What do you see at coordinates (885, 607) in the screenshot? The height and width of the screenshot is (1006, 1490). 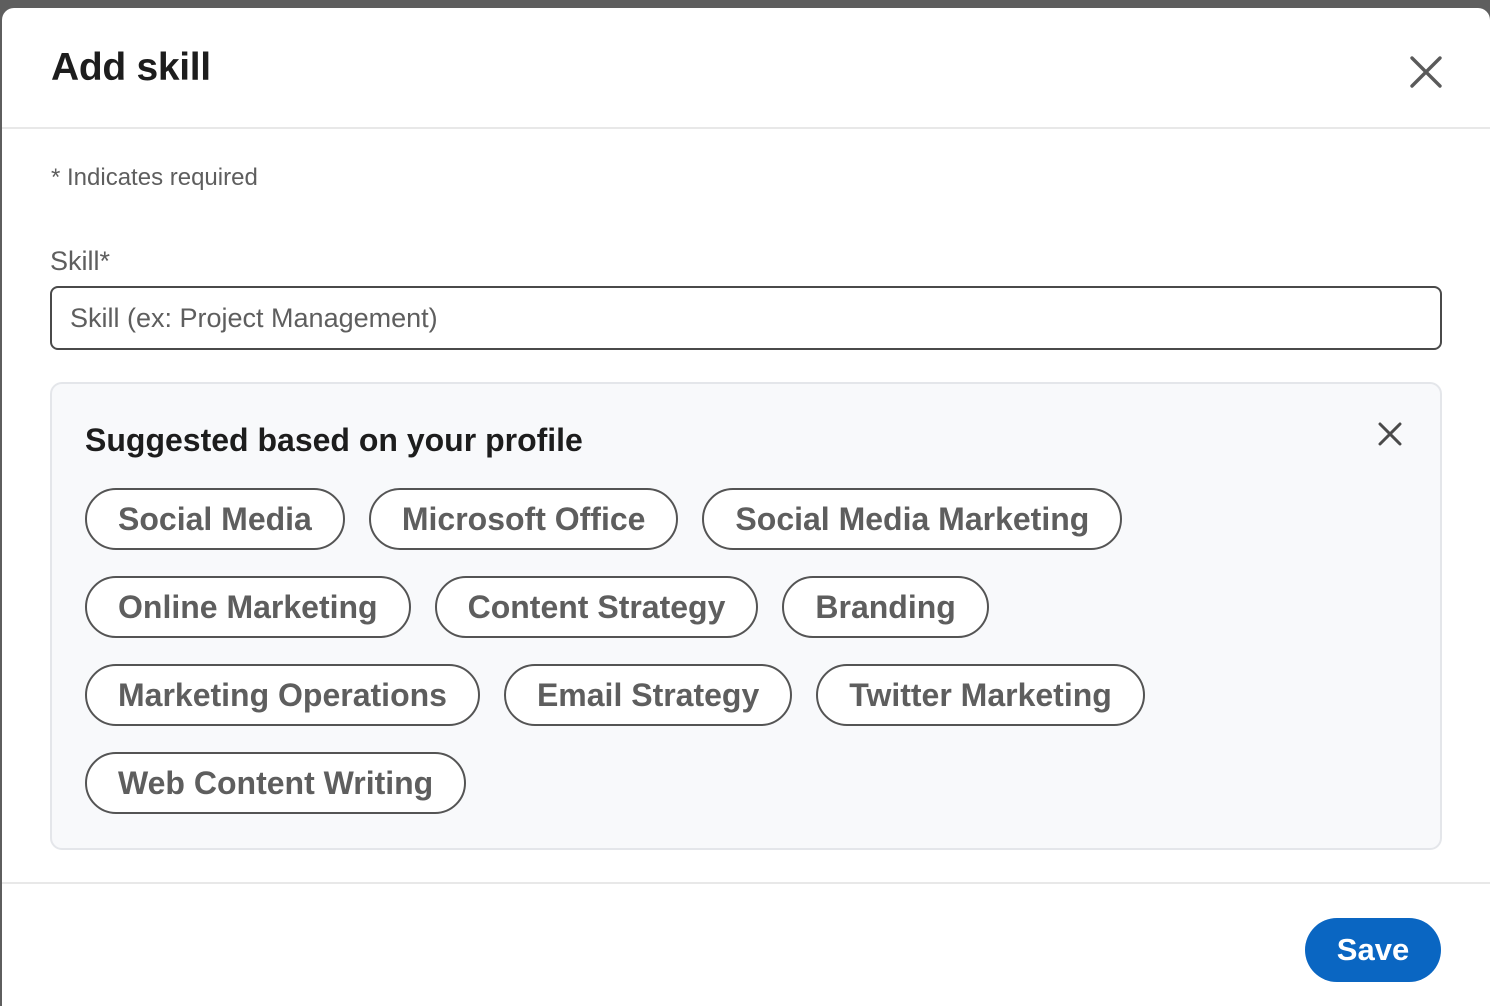 I see `skill-chip: Branding` at bounding box center [885, 607].